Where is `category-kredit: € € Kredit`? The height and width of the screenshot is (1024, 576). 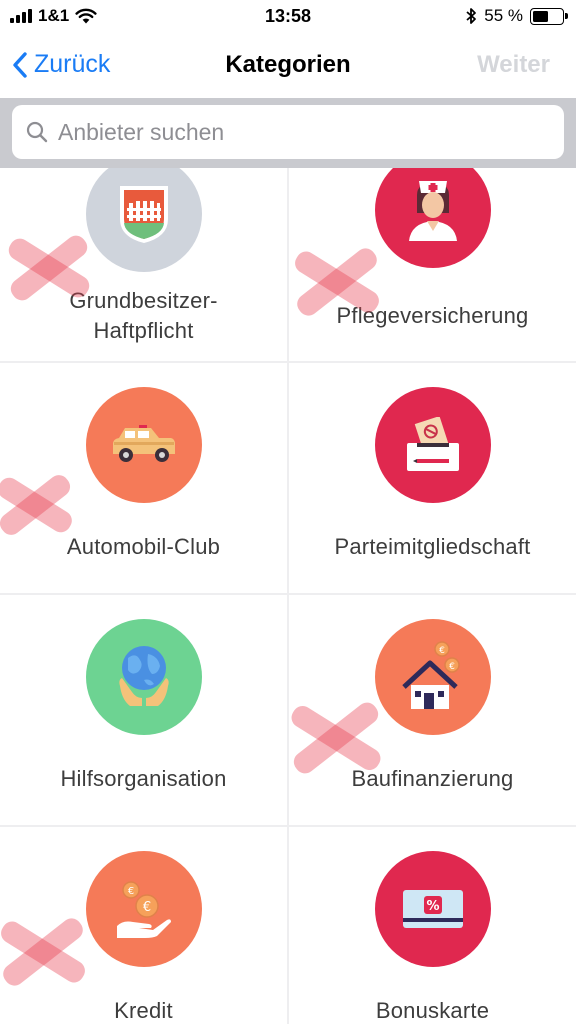 category-kredit: € € Kredit is located at coordinates (143, 925).